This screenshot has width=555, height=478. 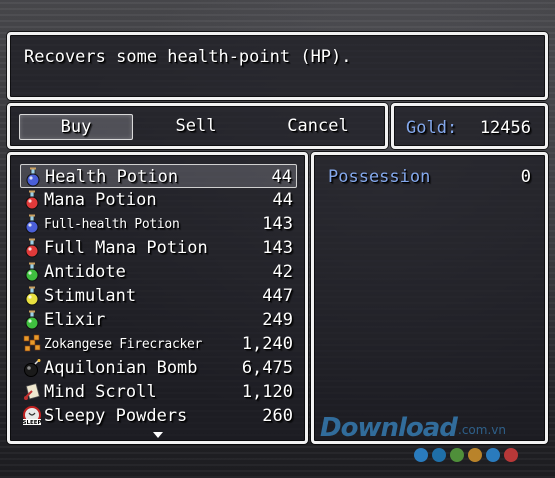 I want to click on sell-button: Sell, so click(x=196, y=126).